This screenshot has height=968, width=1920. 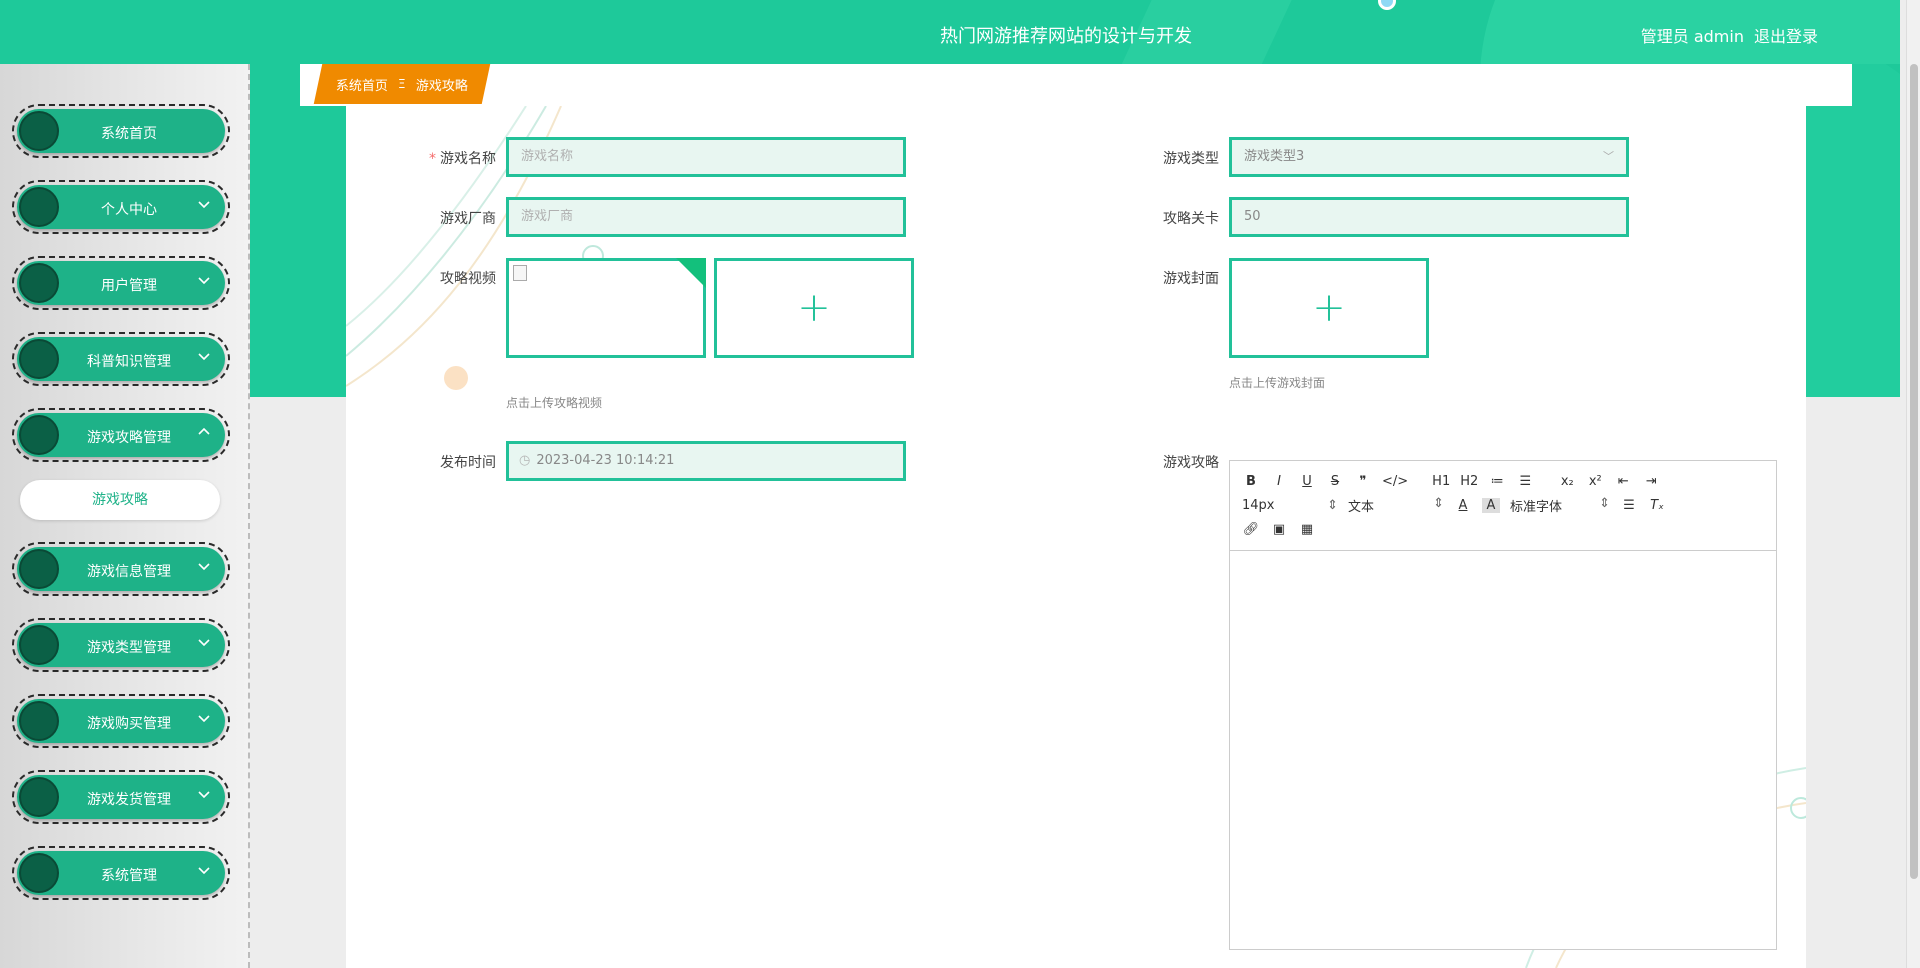 I want to click on top-header: 热门网游推荐网站的设计与开发 管理员 admin 退出登录, so click(x=950, y=32).